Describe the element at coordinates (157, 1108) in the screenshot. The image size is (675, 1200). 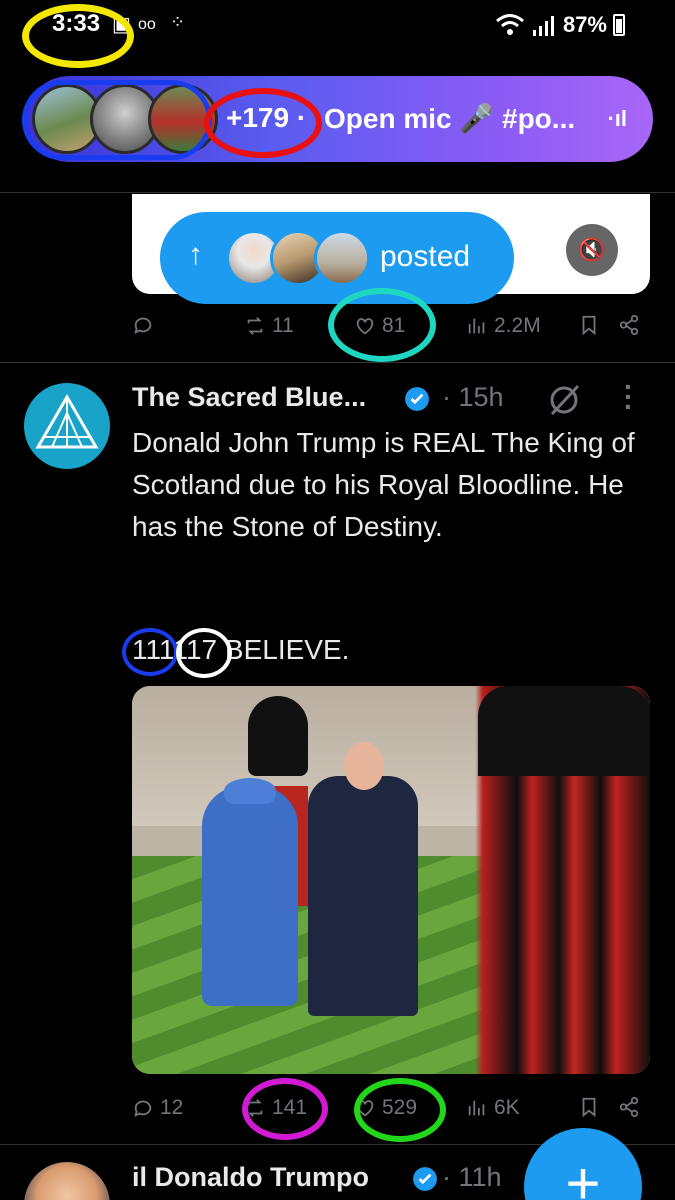
I see `reply-button: 12` at that location.